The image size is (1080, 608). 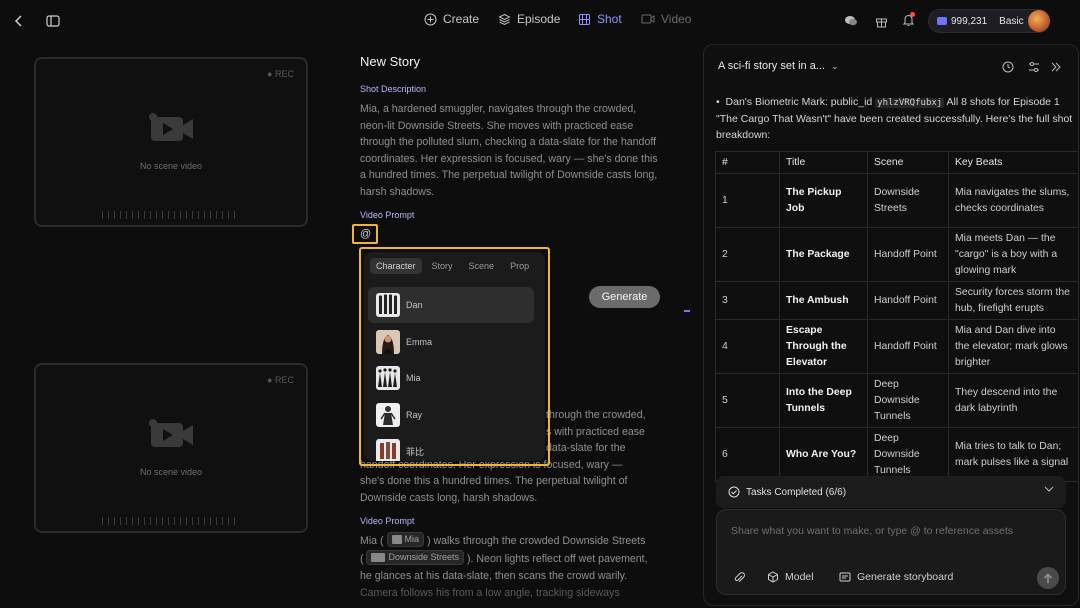 I want to click on rec-indicator: ● REC, so click(x=280, y=74).